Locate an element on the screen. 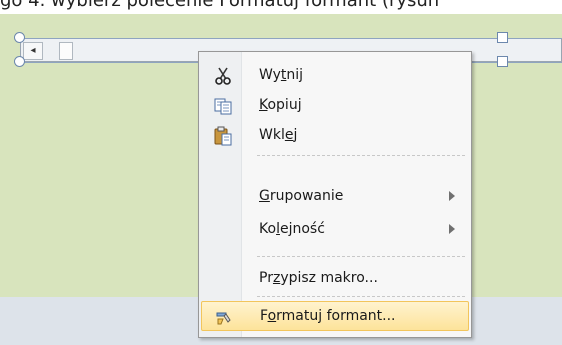  resize-handle-top-middle is located at coordinates (502, 37).